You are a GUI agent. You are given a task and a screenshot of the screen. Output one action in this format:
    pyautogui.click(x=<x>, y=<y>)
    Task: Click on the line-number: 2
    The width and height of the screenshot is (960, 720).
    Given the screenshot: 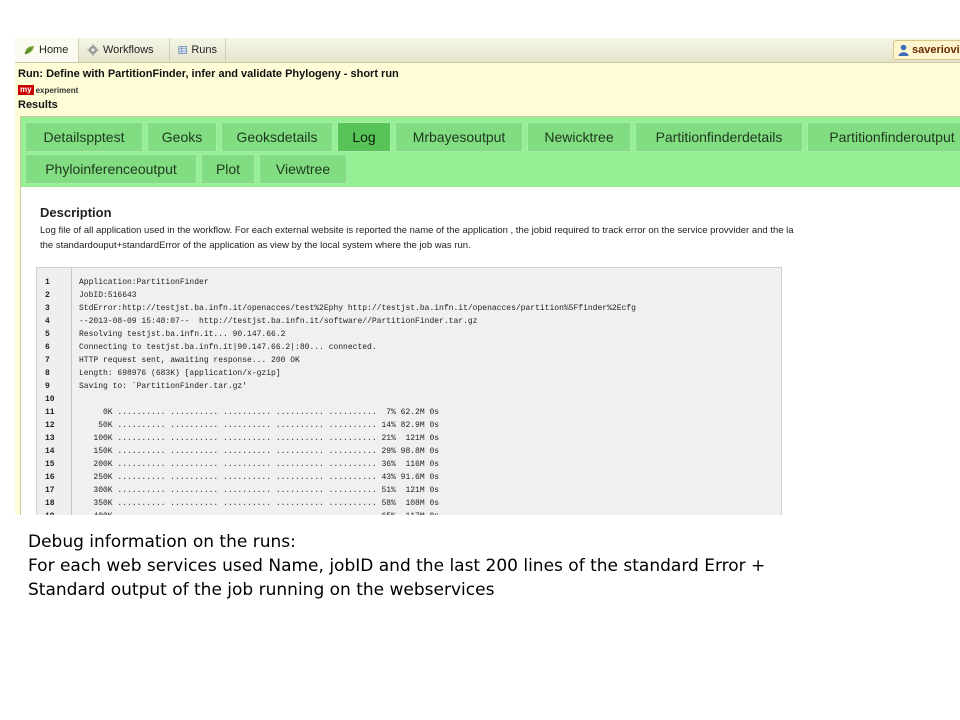 What is the action you would take?
    pyautogui.click(x=47, y=295)
    